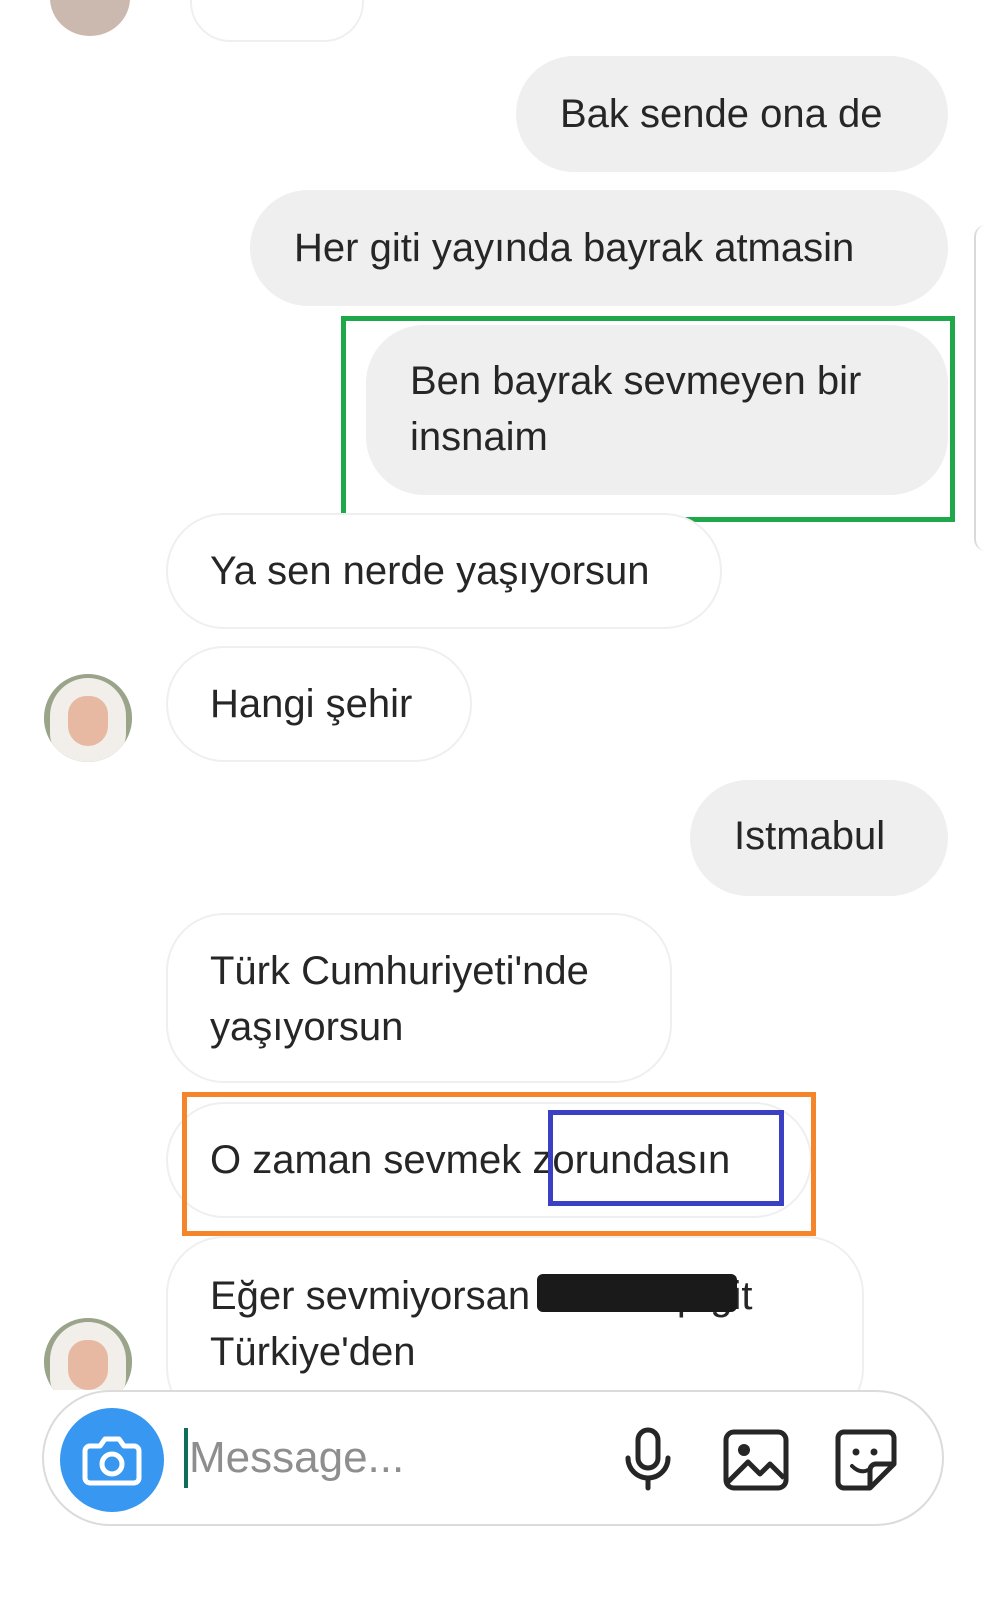 The image size is (1007, 1600). I want to click on sender-avatar-partial, so click(90, 18).